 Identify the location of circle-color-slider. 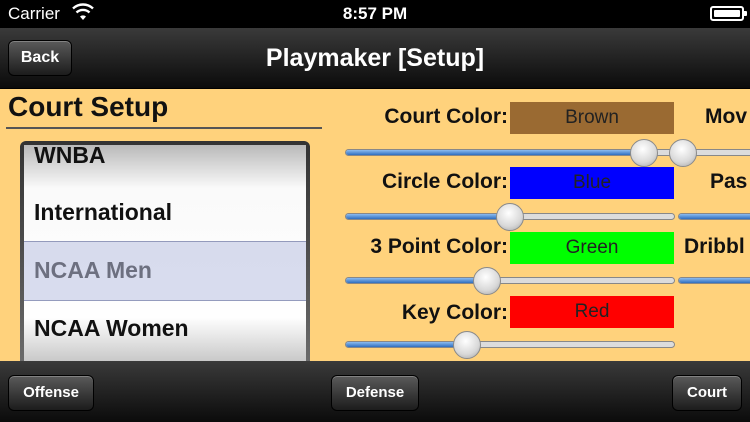
(510, 217).